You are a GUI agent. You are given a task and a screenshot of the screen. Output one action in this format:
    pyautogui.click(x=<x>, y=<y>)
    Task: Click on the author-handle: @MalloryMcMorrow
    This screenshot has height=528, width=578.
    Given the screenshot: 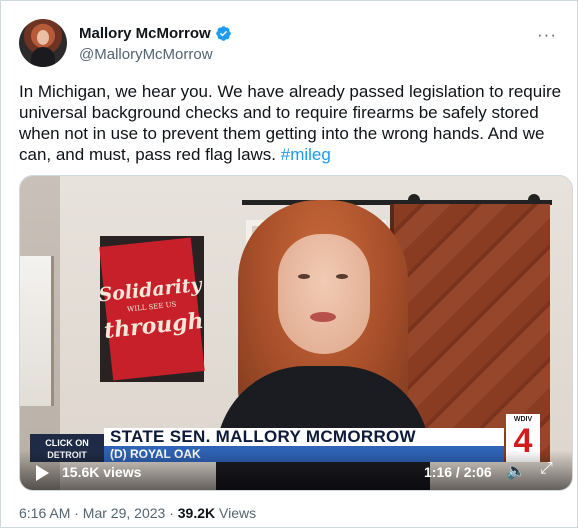 What is the action you would take?
    pyautogui.click(x=146, y=54)
    